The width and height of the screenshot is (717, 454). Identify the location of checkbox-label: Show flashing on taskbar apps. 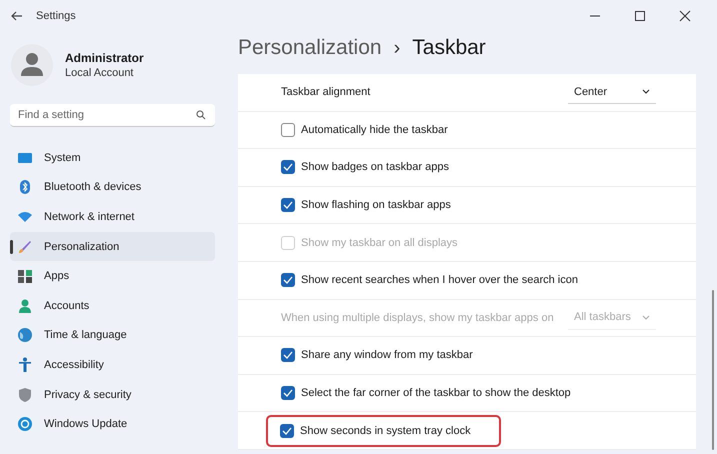
(376, 205).